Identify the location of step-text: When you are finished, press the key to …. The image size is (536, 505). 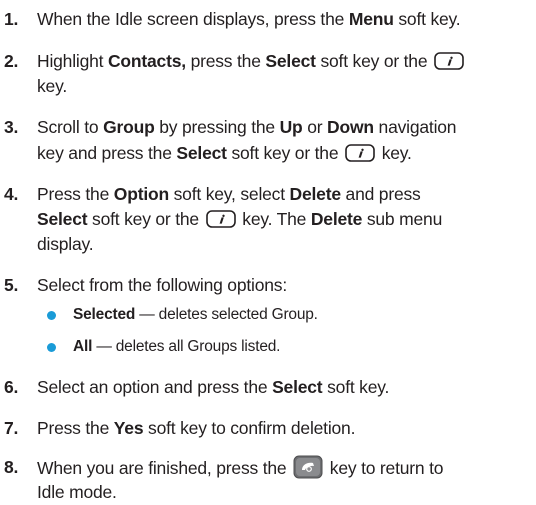
(284, 468).